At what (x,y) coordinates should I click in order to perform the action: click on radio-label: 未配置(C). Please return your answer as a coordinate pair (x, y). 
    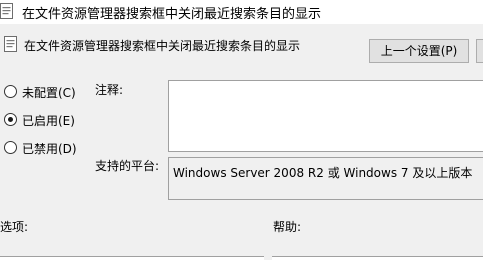
    Looking at the image, I should click on (49, 93).